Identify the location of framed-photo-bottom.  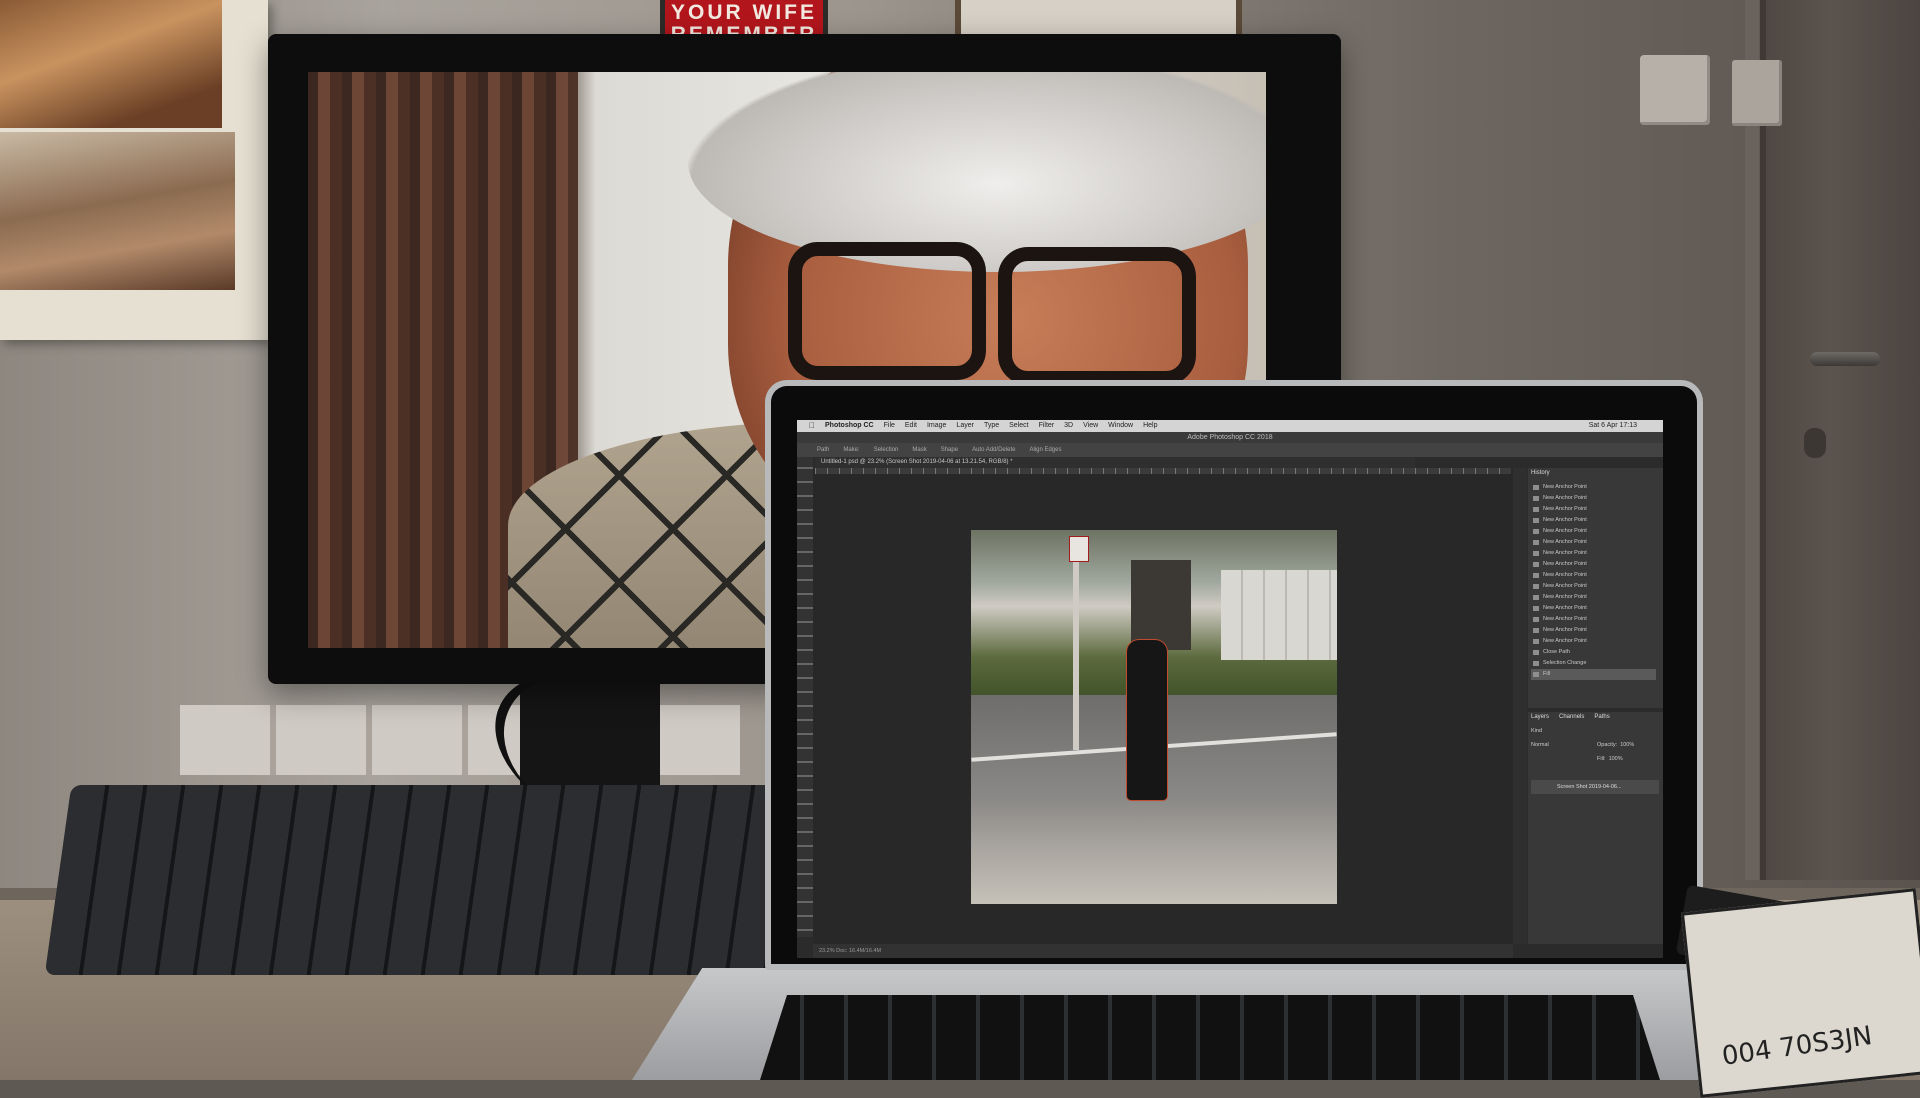
(117, 211).